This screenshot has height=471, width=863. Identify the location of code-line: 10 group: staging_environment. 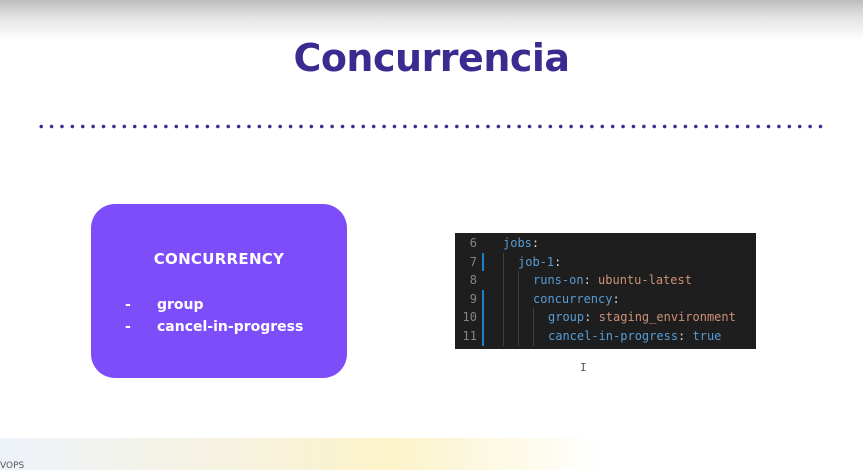
(605, 317).